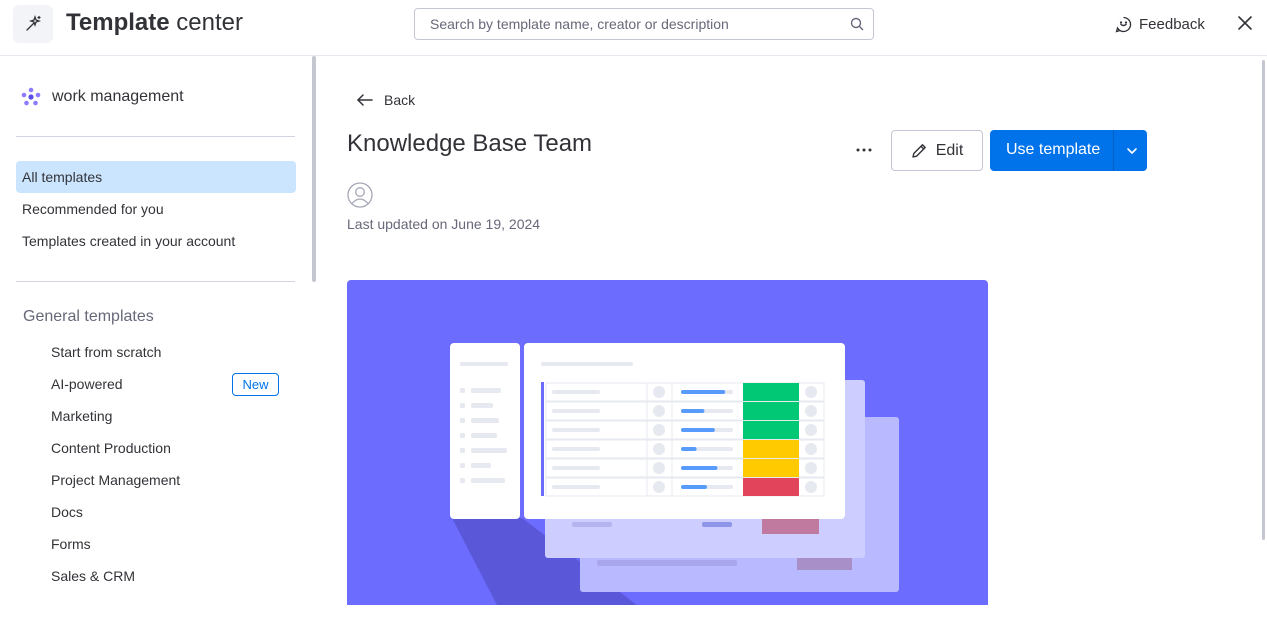 The image size is (1267, 623). I want to click on sidebar-item-recommended: Recommended for you, so click(156, 209).